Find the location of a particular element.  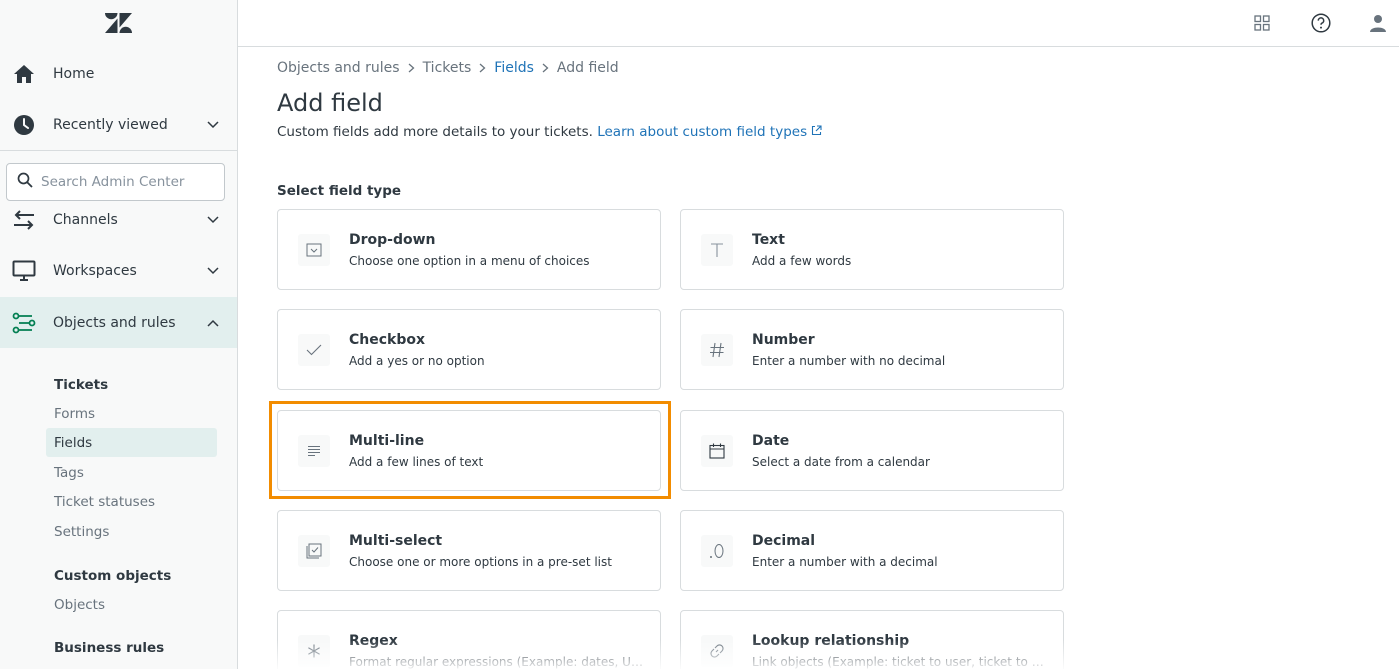

home-icon is located at coordinates (24, 74).